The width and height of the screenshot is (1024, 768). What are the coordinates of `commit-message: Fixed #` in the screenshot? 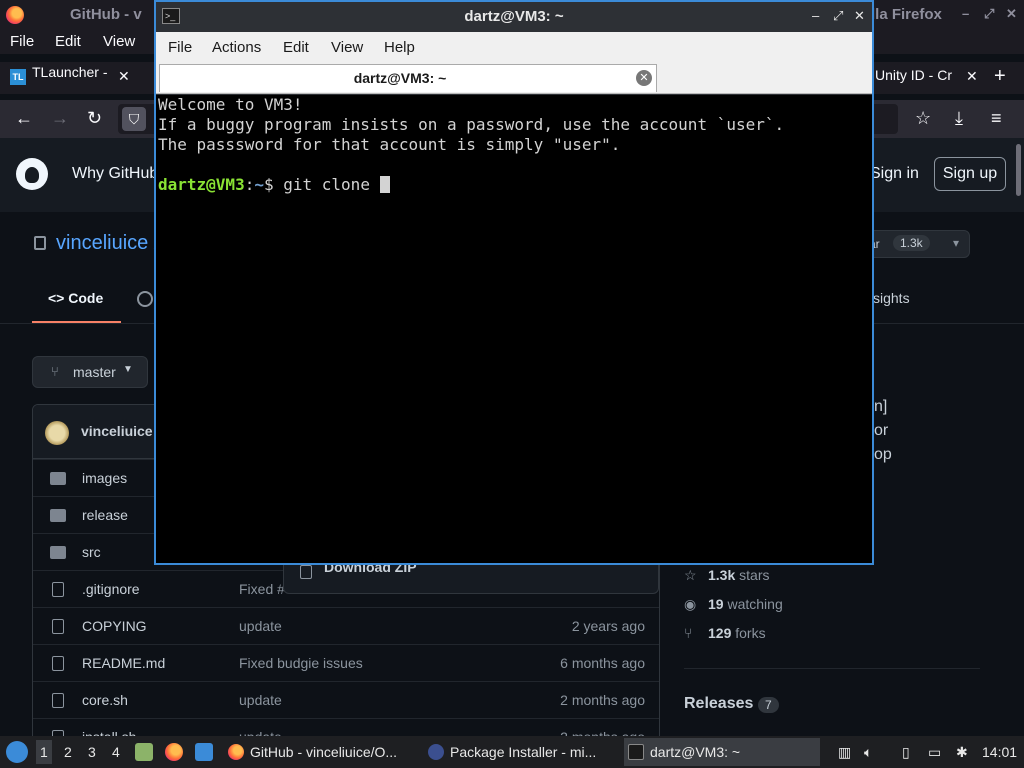 It's located at (262, 589).